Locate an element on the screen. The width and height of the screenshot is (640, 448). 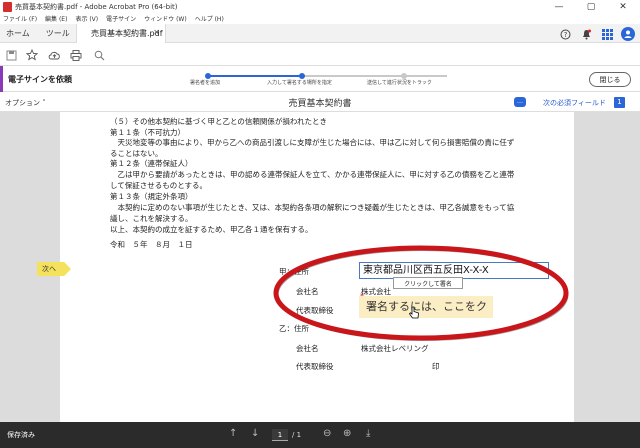
window-title: 売買基本契約書.pdf - Adobe Acrobat Pro (64-bit) is located at coordinates (96, 6).